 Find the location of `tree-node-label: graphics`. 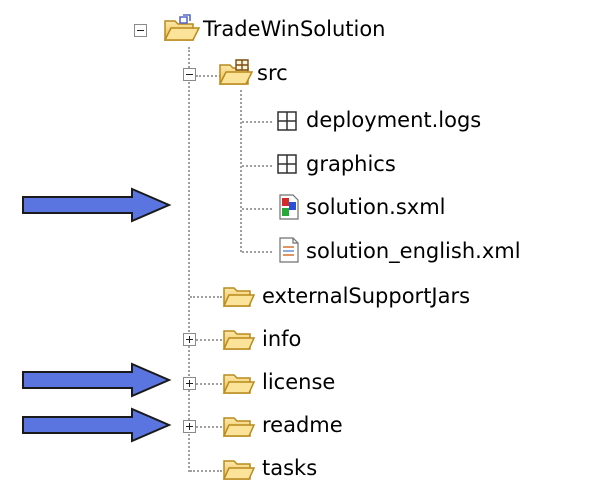

tree-node-label: graphics is located at coordinates (351, 164).